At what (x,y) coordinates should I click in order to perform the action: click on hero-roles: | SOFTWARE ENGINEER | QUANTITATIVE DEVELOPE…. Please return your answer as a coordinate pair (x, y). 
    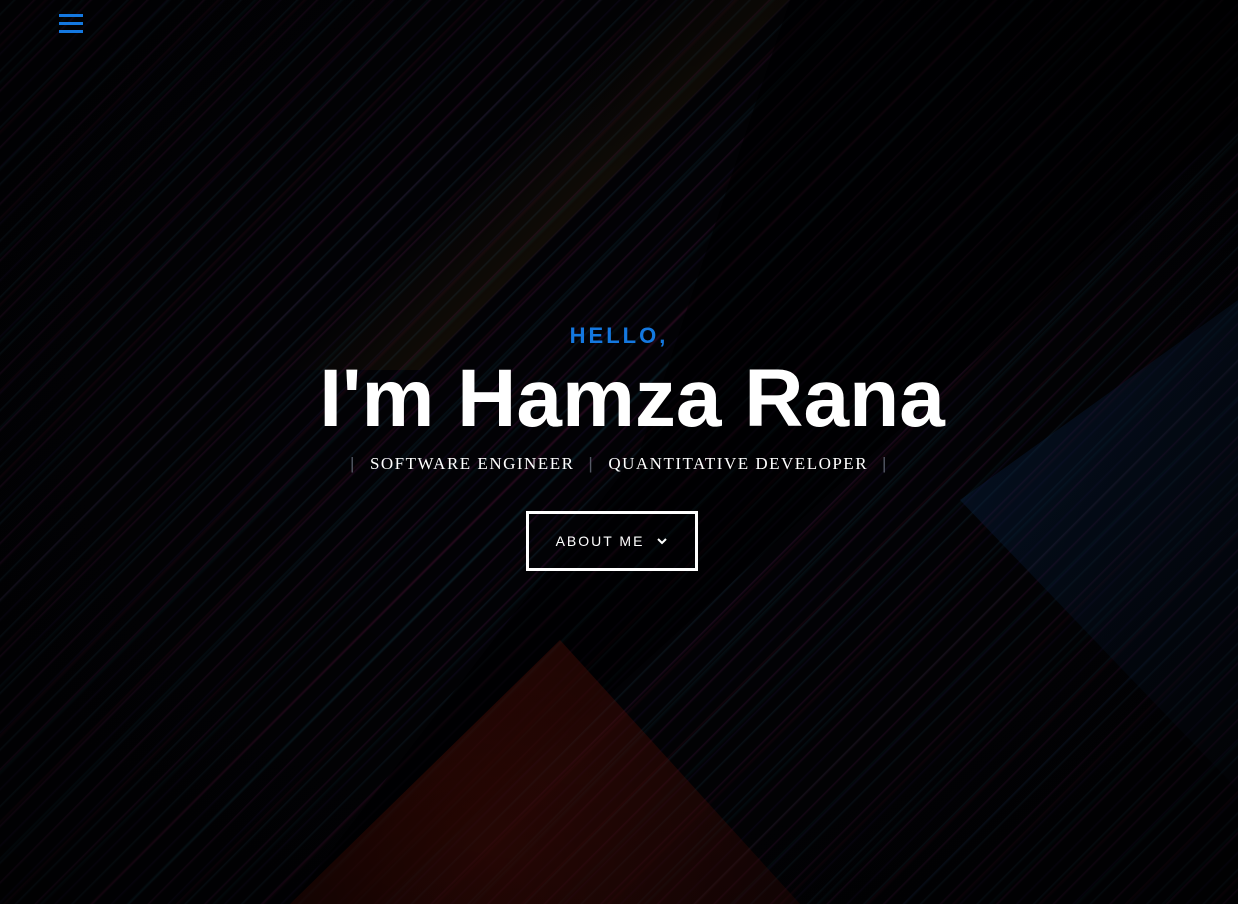
    Looking at the image, I should click on (619, 464).